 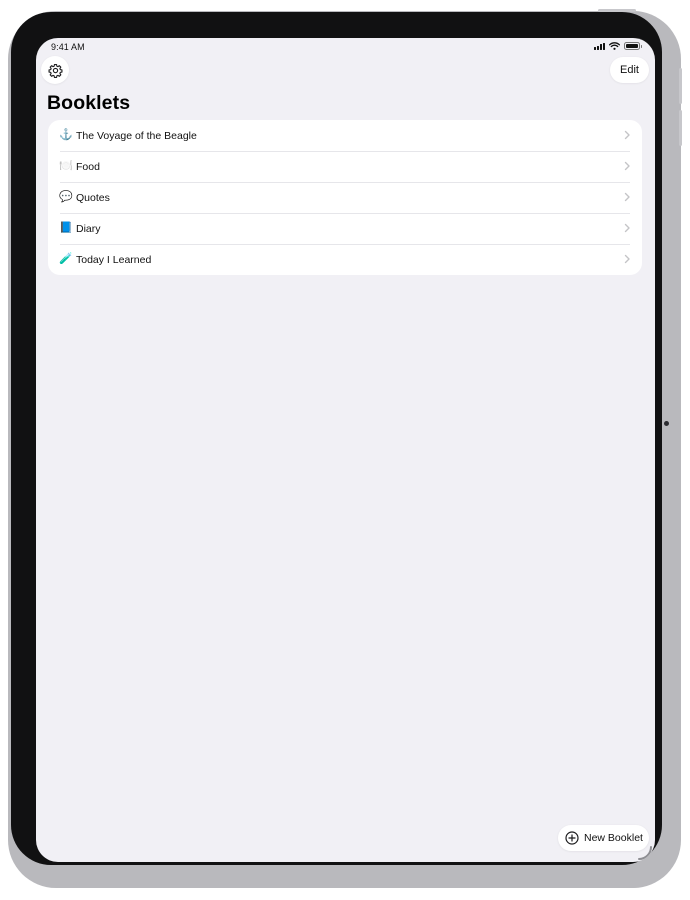 I want to click on battery-level, so click(x=632, y=46).